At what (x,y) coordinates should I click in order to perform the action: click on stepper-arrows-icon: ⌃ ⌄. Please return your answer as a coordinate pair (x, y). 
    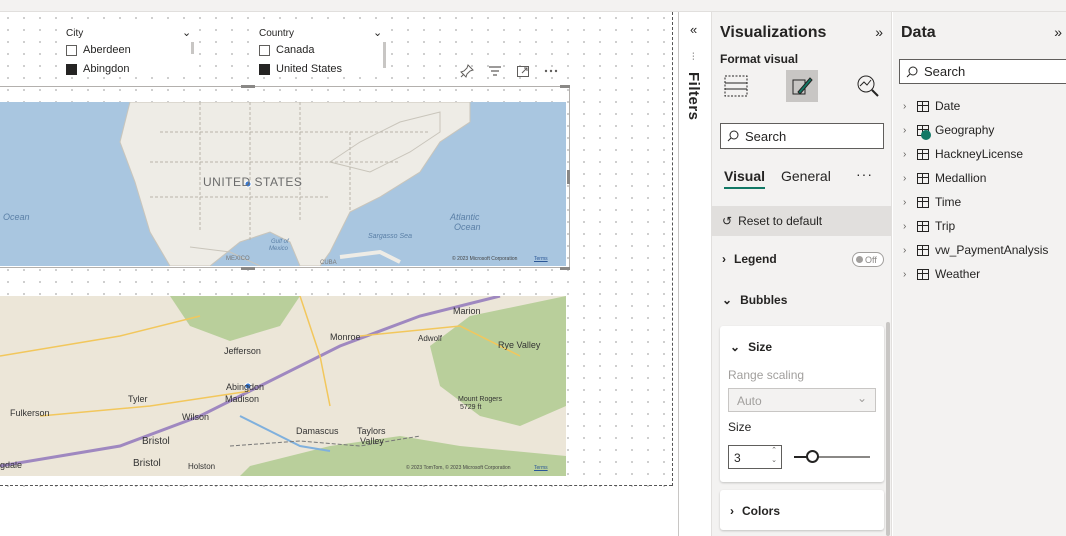
    Looking at the image, I should click on (774, 456).